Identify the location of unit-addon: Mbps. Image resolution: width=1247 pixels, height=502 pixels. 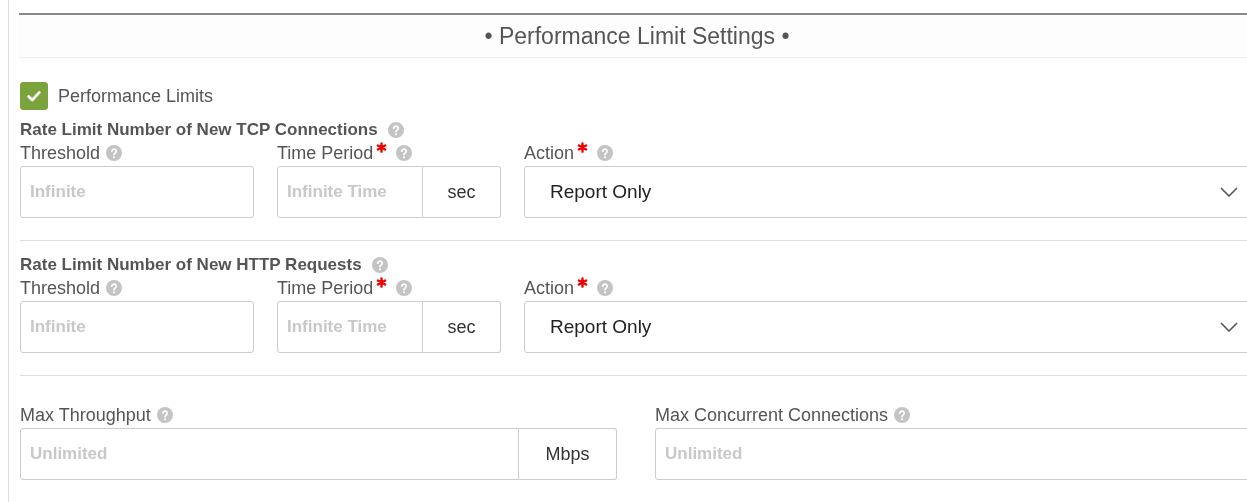
(568, 454).